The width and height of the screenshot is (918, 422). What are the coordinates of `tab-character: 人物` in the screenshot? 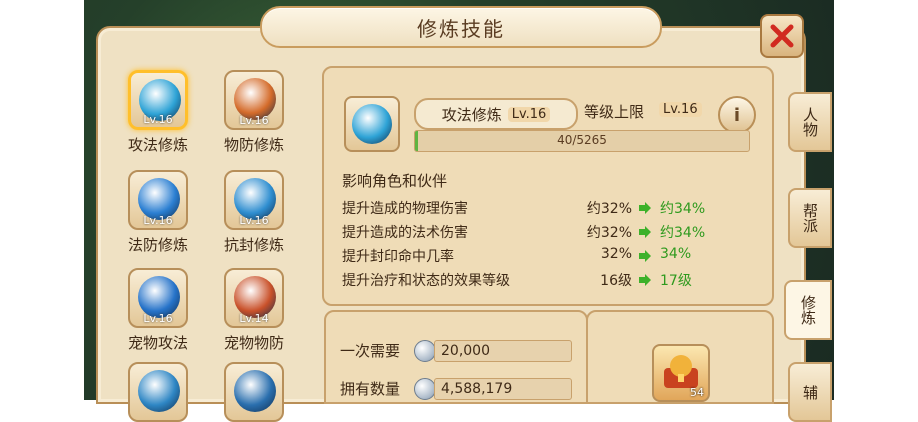 It's located at (810, 122).